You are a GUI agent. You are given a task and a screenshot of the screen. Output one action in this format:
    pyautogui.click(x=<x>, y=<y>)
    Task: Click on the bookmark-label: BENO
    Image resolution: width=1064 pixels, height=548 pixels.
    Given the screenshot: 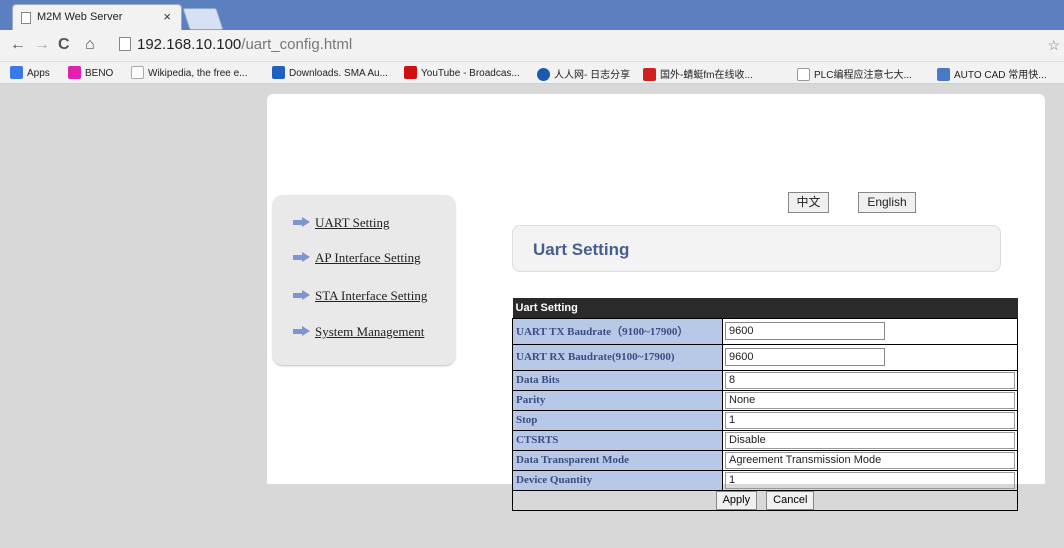 What is the action you would take?
    pyautogui.click(x=99, y=73)
    